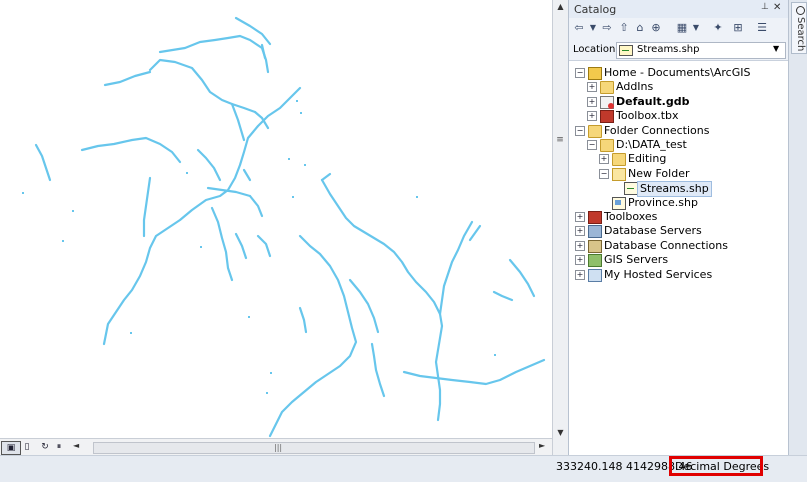  I want to click on tree-item: + My Hosted Services, so click(678, 275).